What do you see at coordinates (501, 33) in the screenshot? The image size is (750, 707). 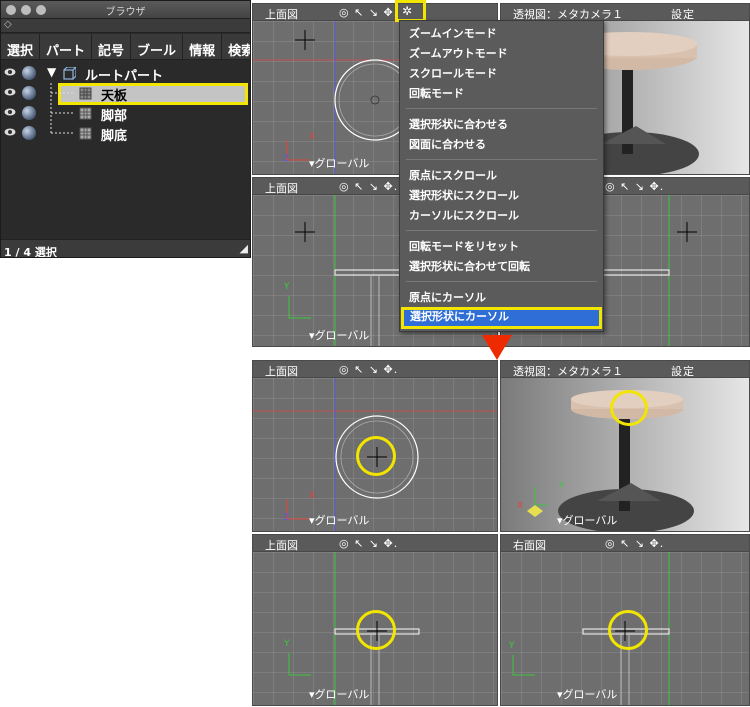 I see `menu-item-zoom-in-mode: ズームインモード` at bounding box center [501, 33].